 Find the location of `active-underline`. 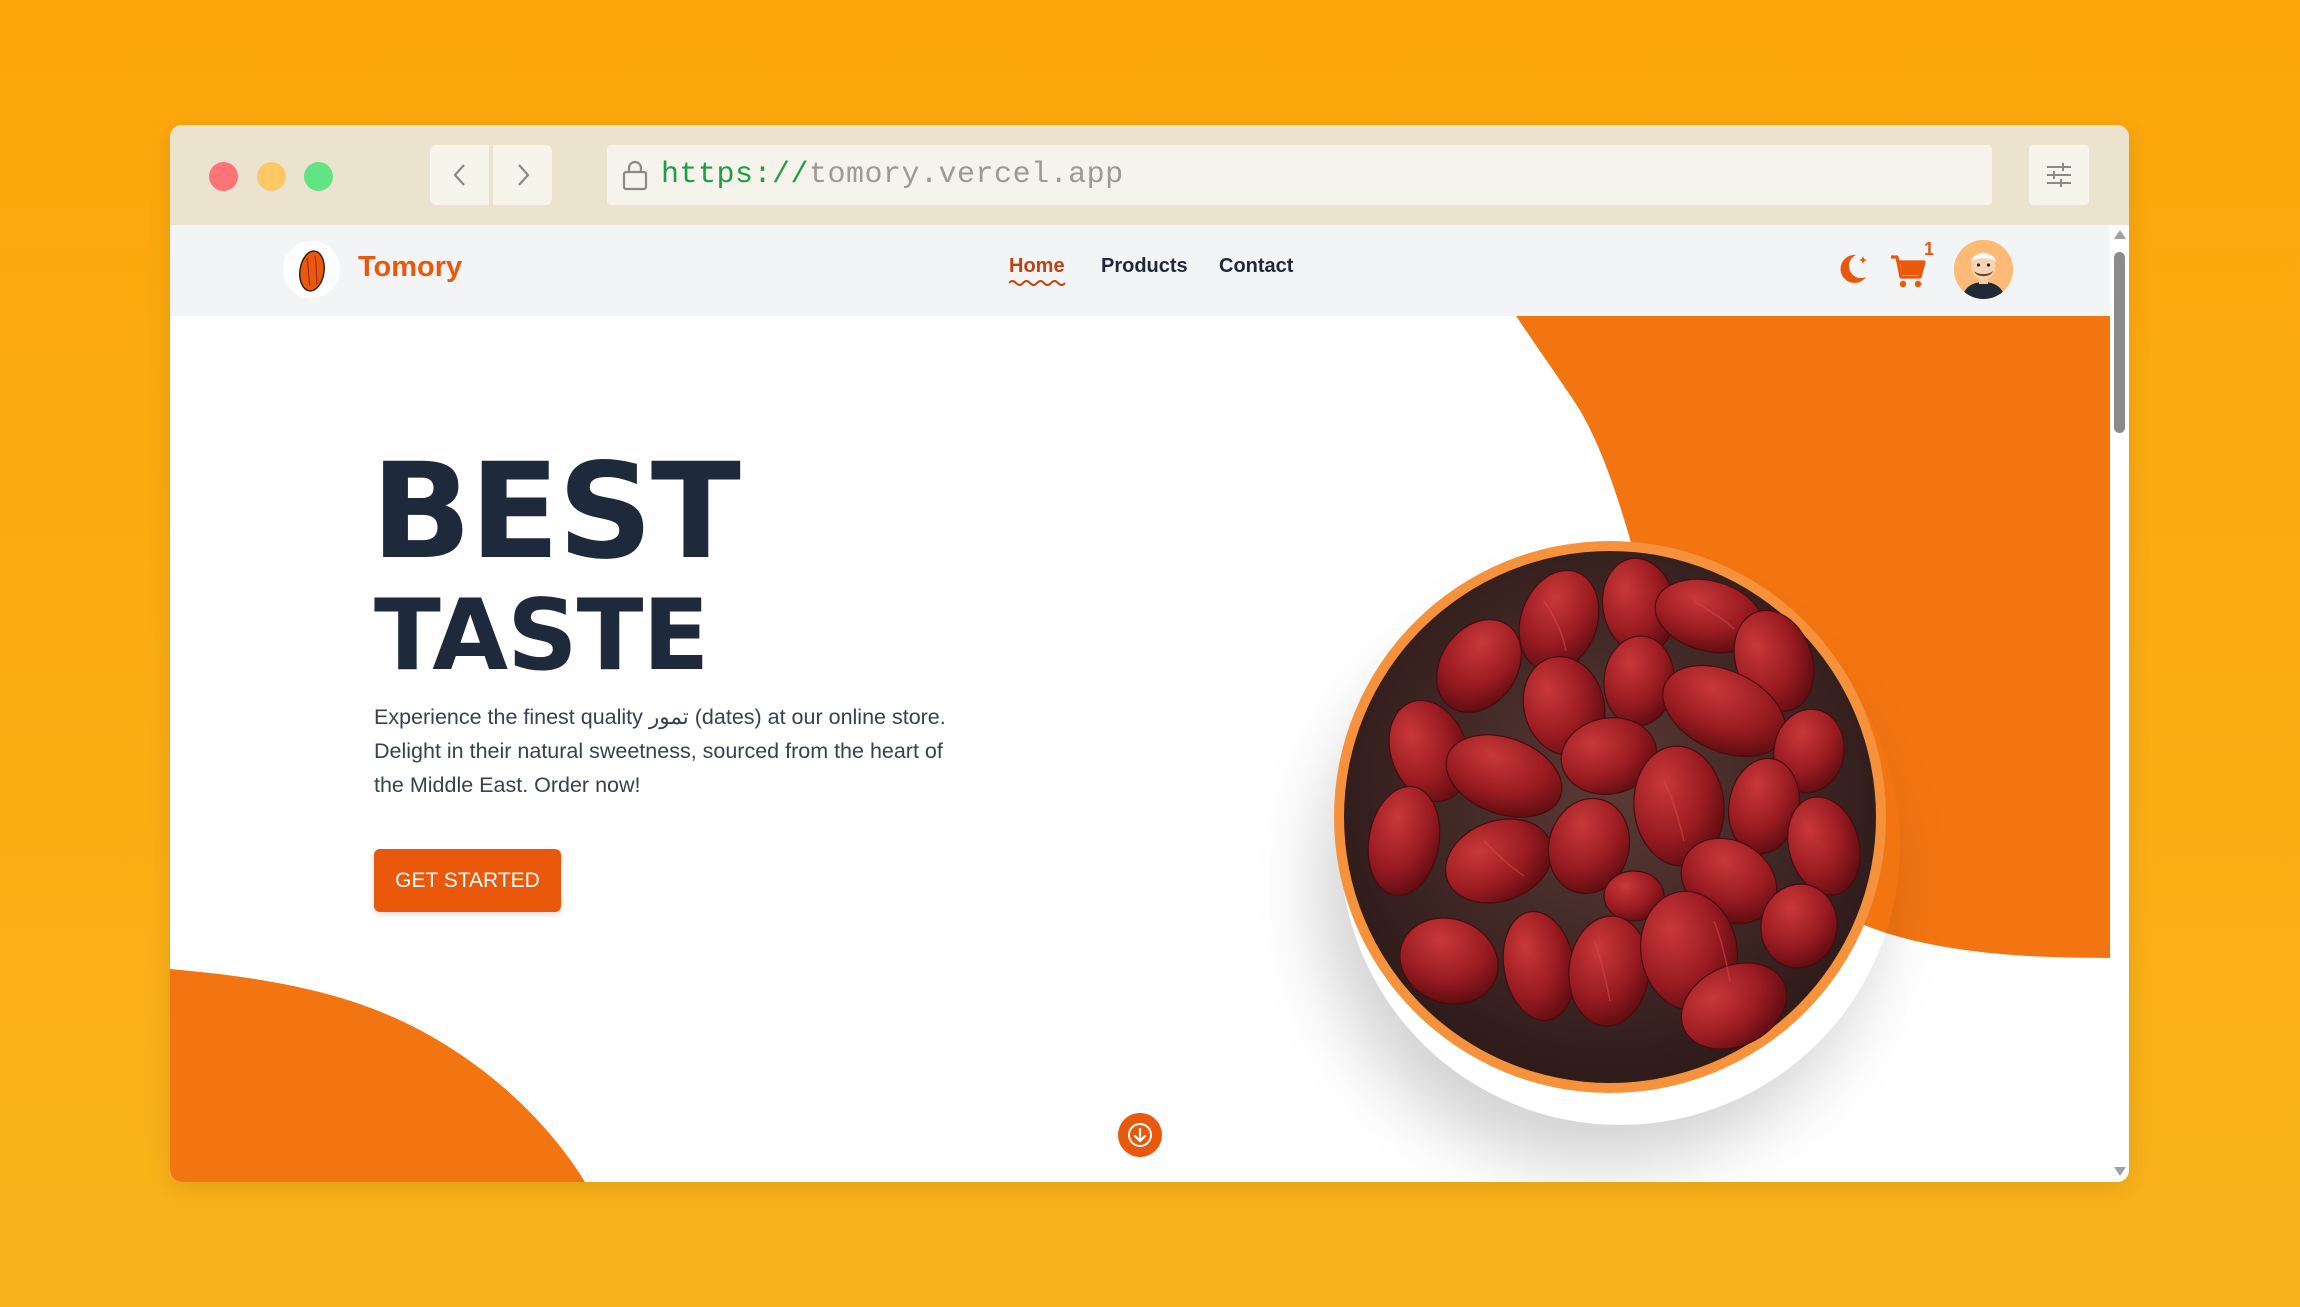

active-underline is located at coordinates (1037, 283).